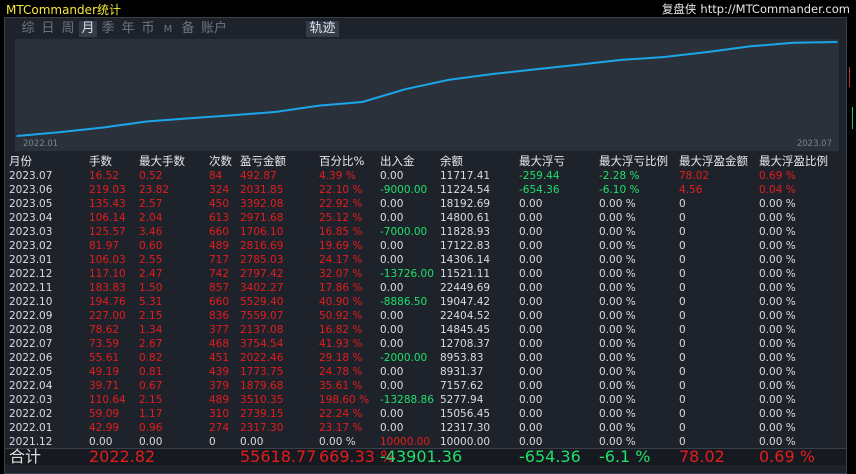 The image size is (856, 474). What do you see at coordinates (31, 344) in the screenshot?
I see `table-cell: 2022.07` at bounding box center [31, 344].